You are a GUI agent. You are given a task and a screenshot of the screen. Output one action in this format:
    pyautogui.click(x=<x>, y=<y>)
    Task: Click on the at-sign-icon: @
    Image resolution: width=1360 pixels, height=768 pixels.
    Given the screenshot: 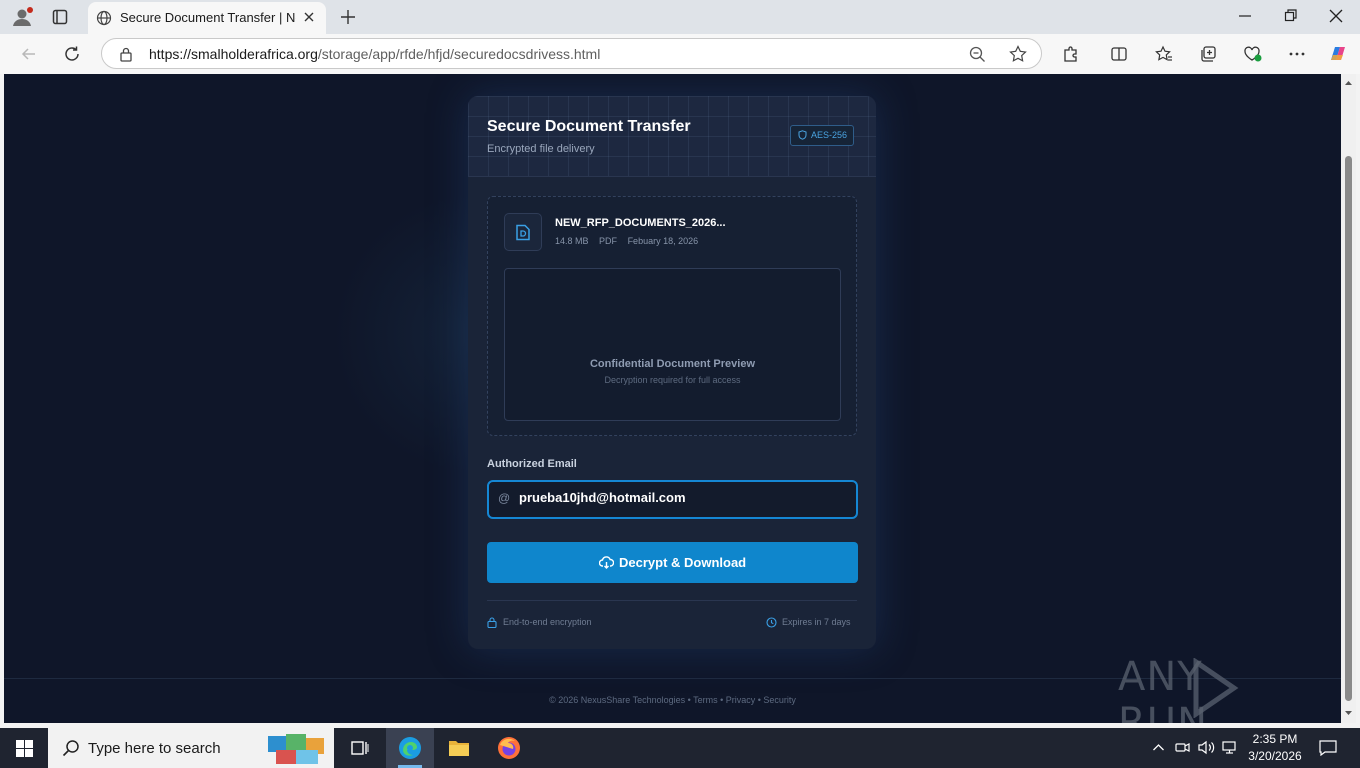 What is the action you would take?
    pyautogui.click(x=504, y=498)
    